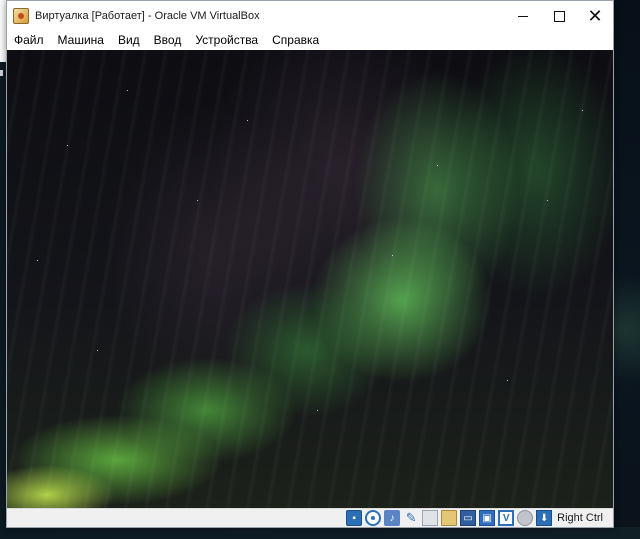 This screenshot has height=539, width=640. What do you see at coordinates (168, 40) in the screenshot?
I see `menu-input: Ввод` at bounding box center [168, 40].